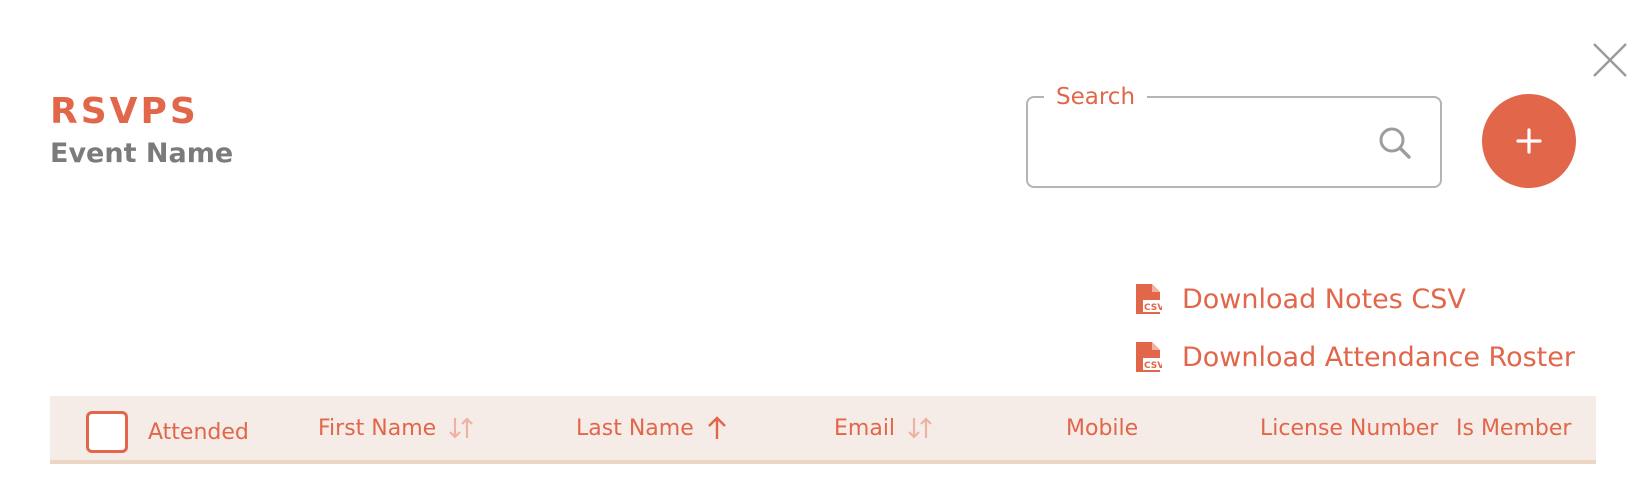 The height and width of the screenshot is (496, 1648). I want to click on column-first-name: First Name, so click(396, 428).